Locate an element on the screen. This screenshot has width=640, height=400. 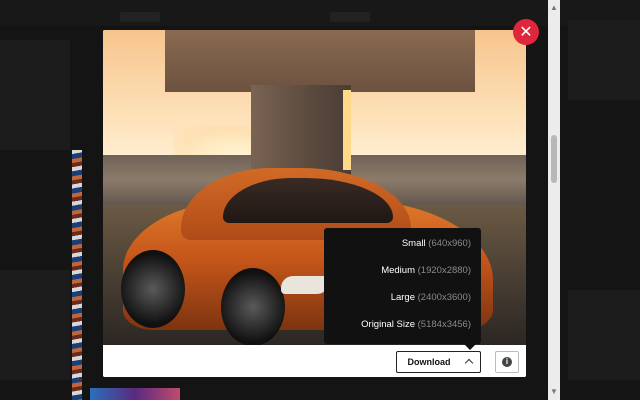
menu-item-large: Large (2400x3600) is located at coordinates (431, 300).